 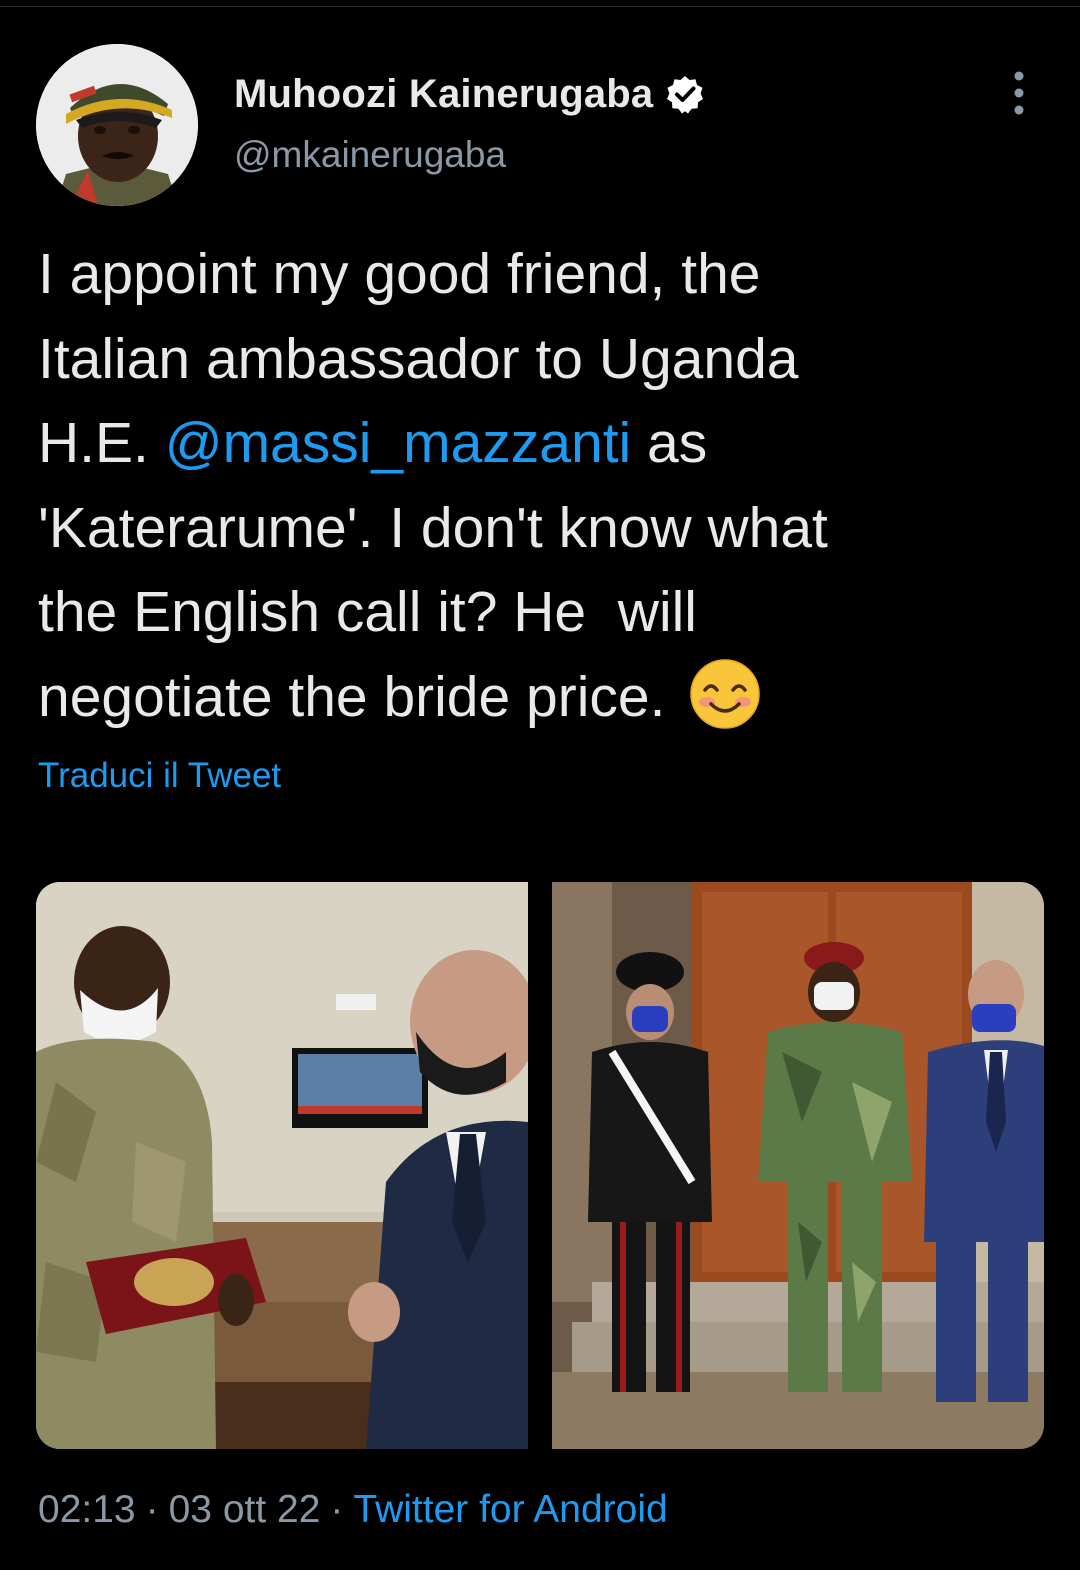 I want to click on tweet-line: Italian ambassador to Uganda, so click(x=418, y=358).